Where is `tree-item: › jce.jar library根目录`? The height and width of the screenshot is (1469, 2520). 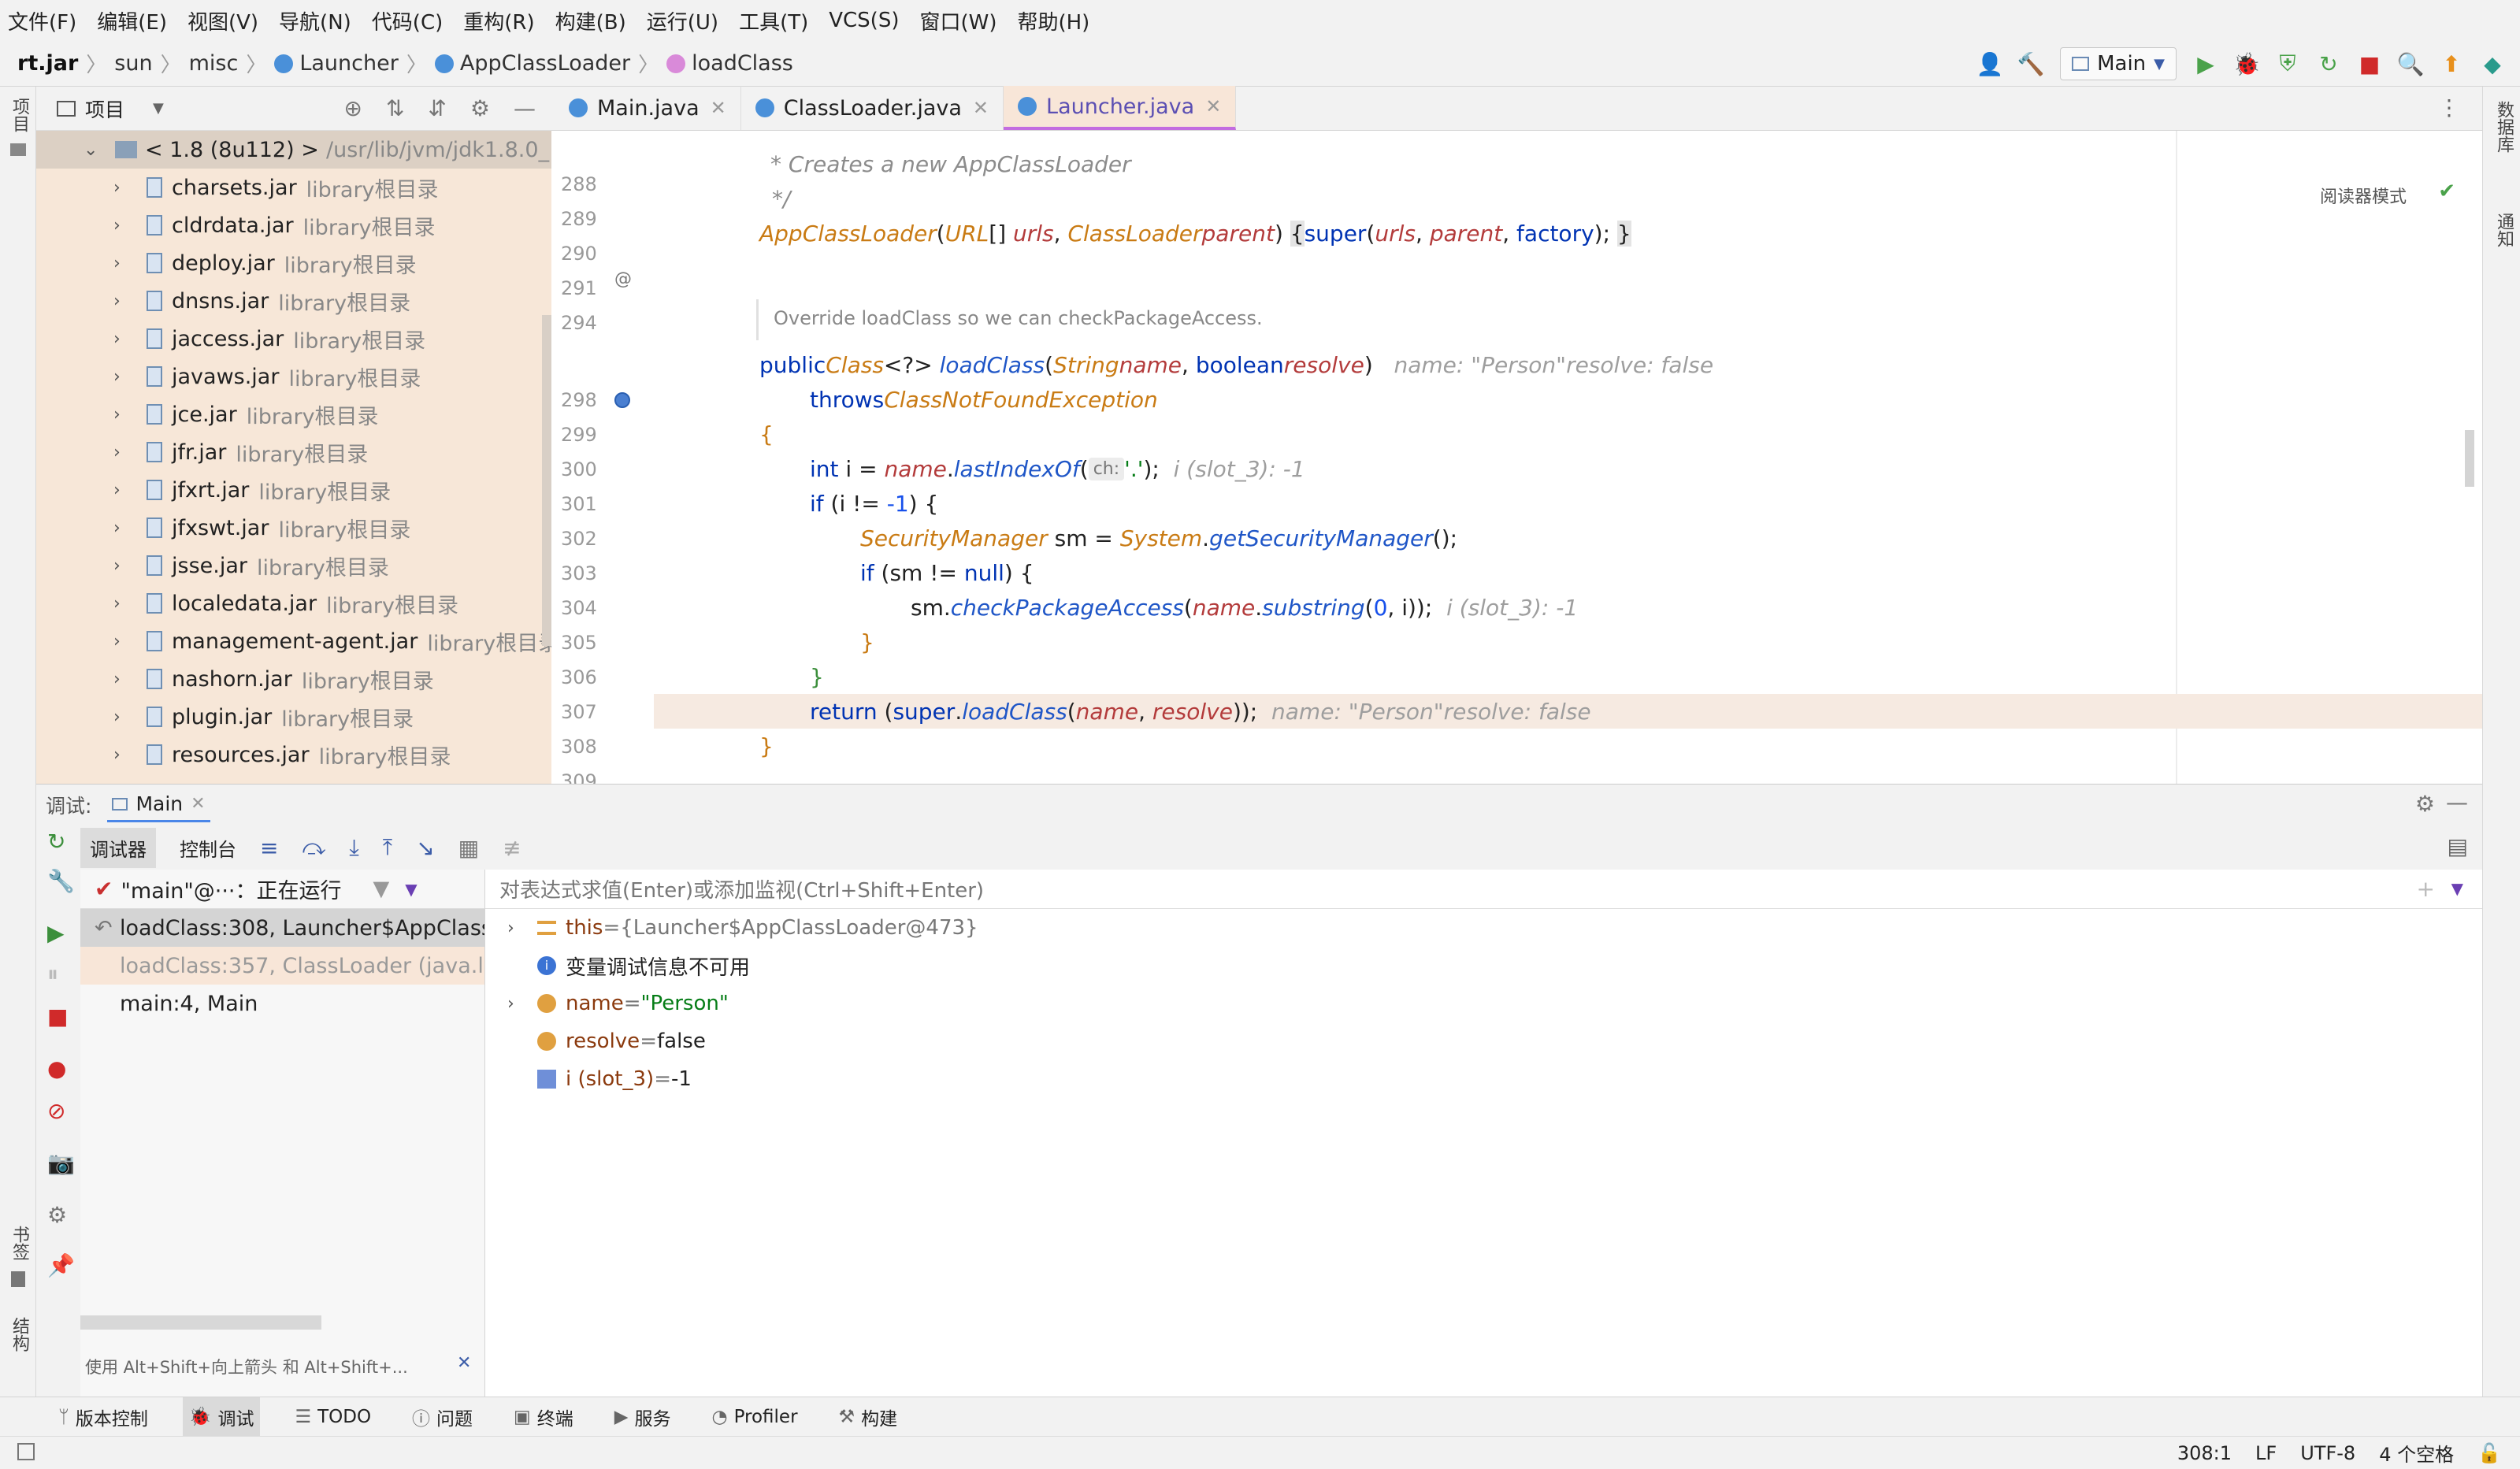 tree-item: › jce.jar library根目录 is located at coordinates (293, 414).